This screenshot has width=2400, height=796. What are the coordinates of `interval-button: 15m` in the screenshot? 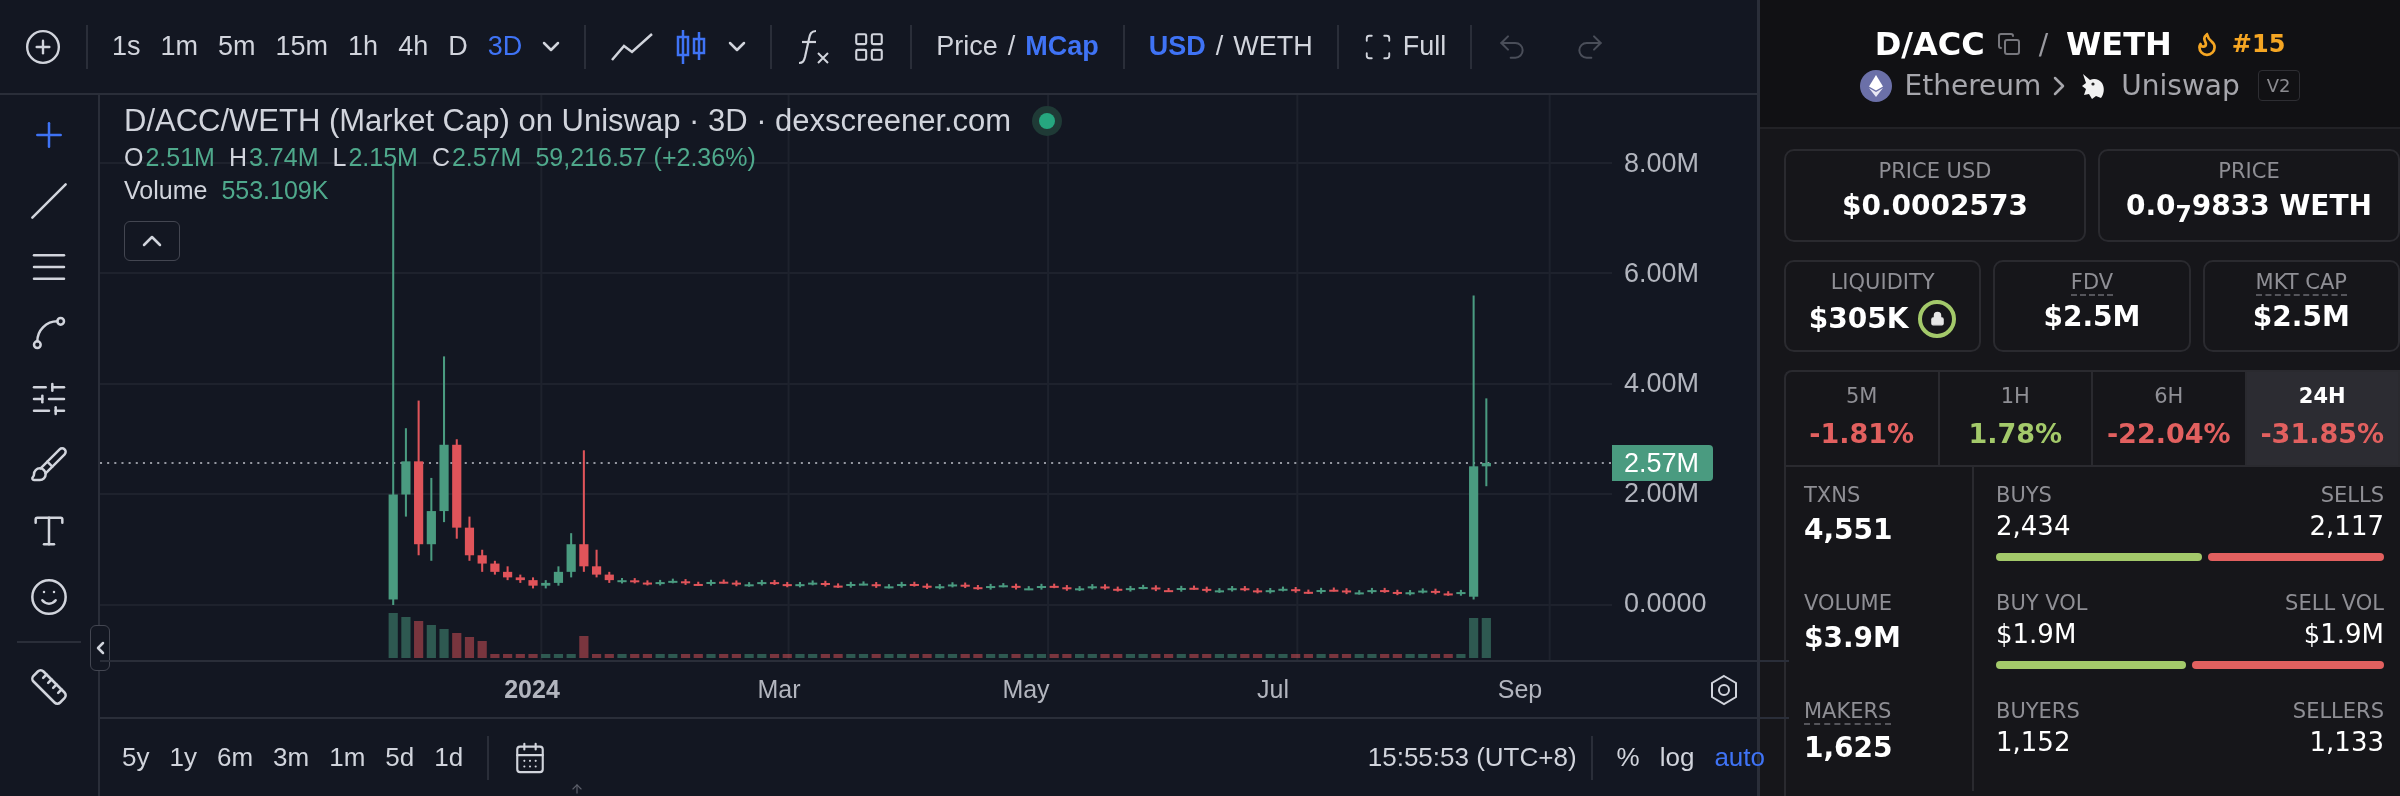 It's located at (302, 46).